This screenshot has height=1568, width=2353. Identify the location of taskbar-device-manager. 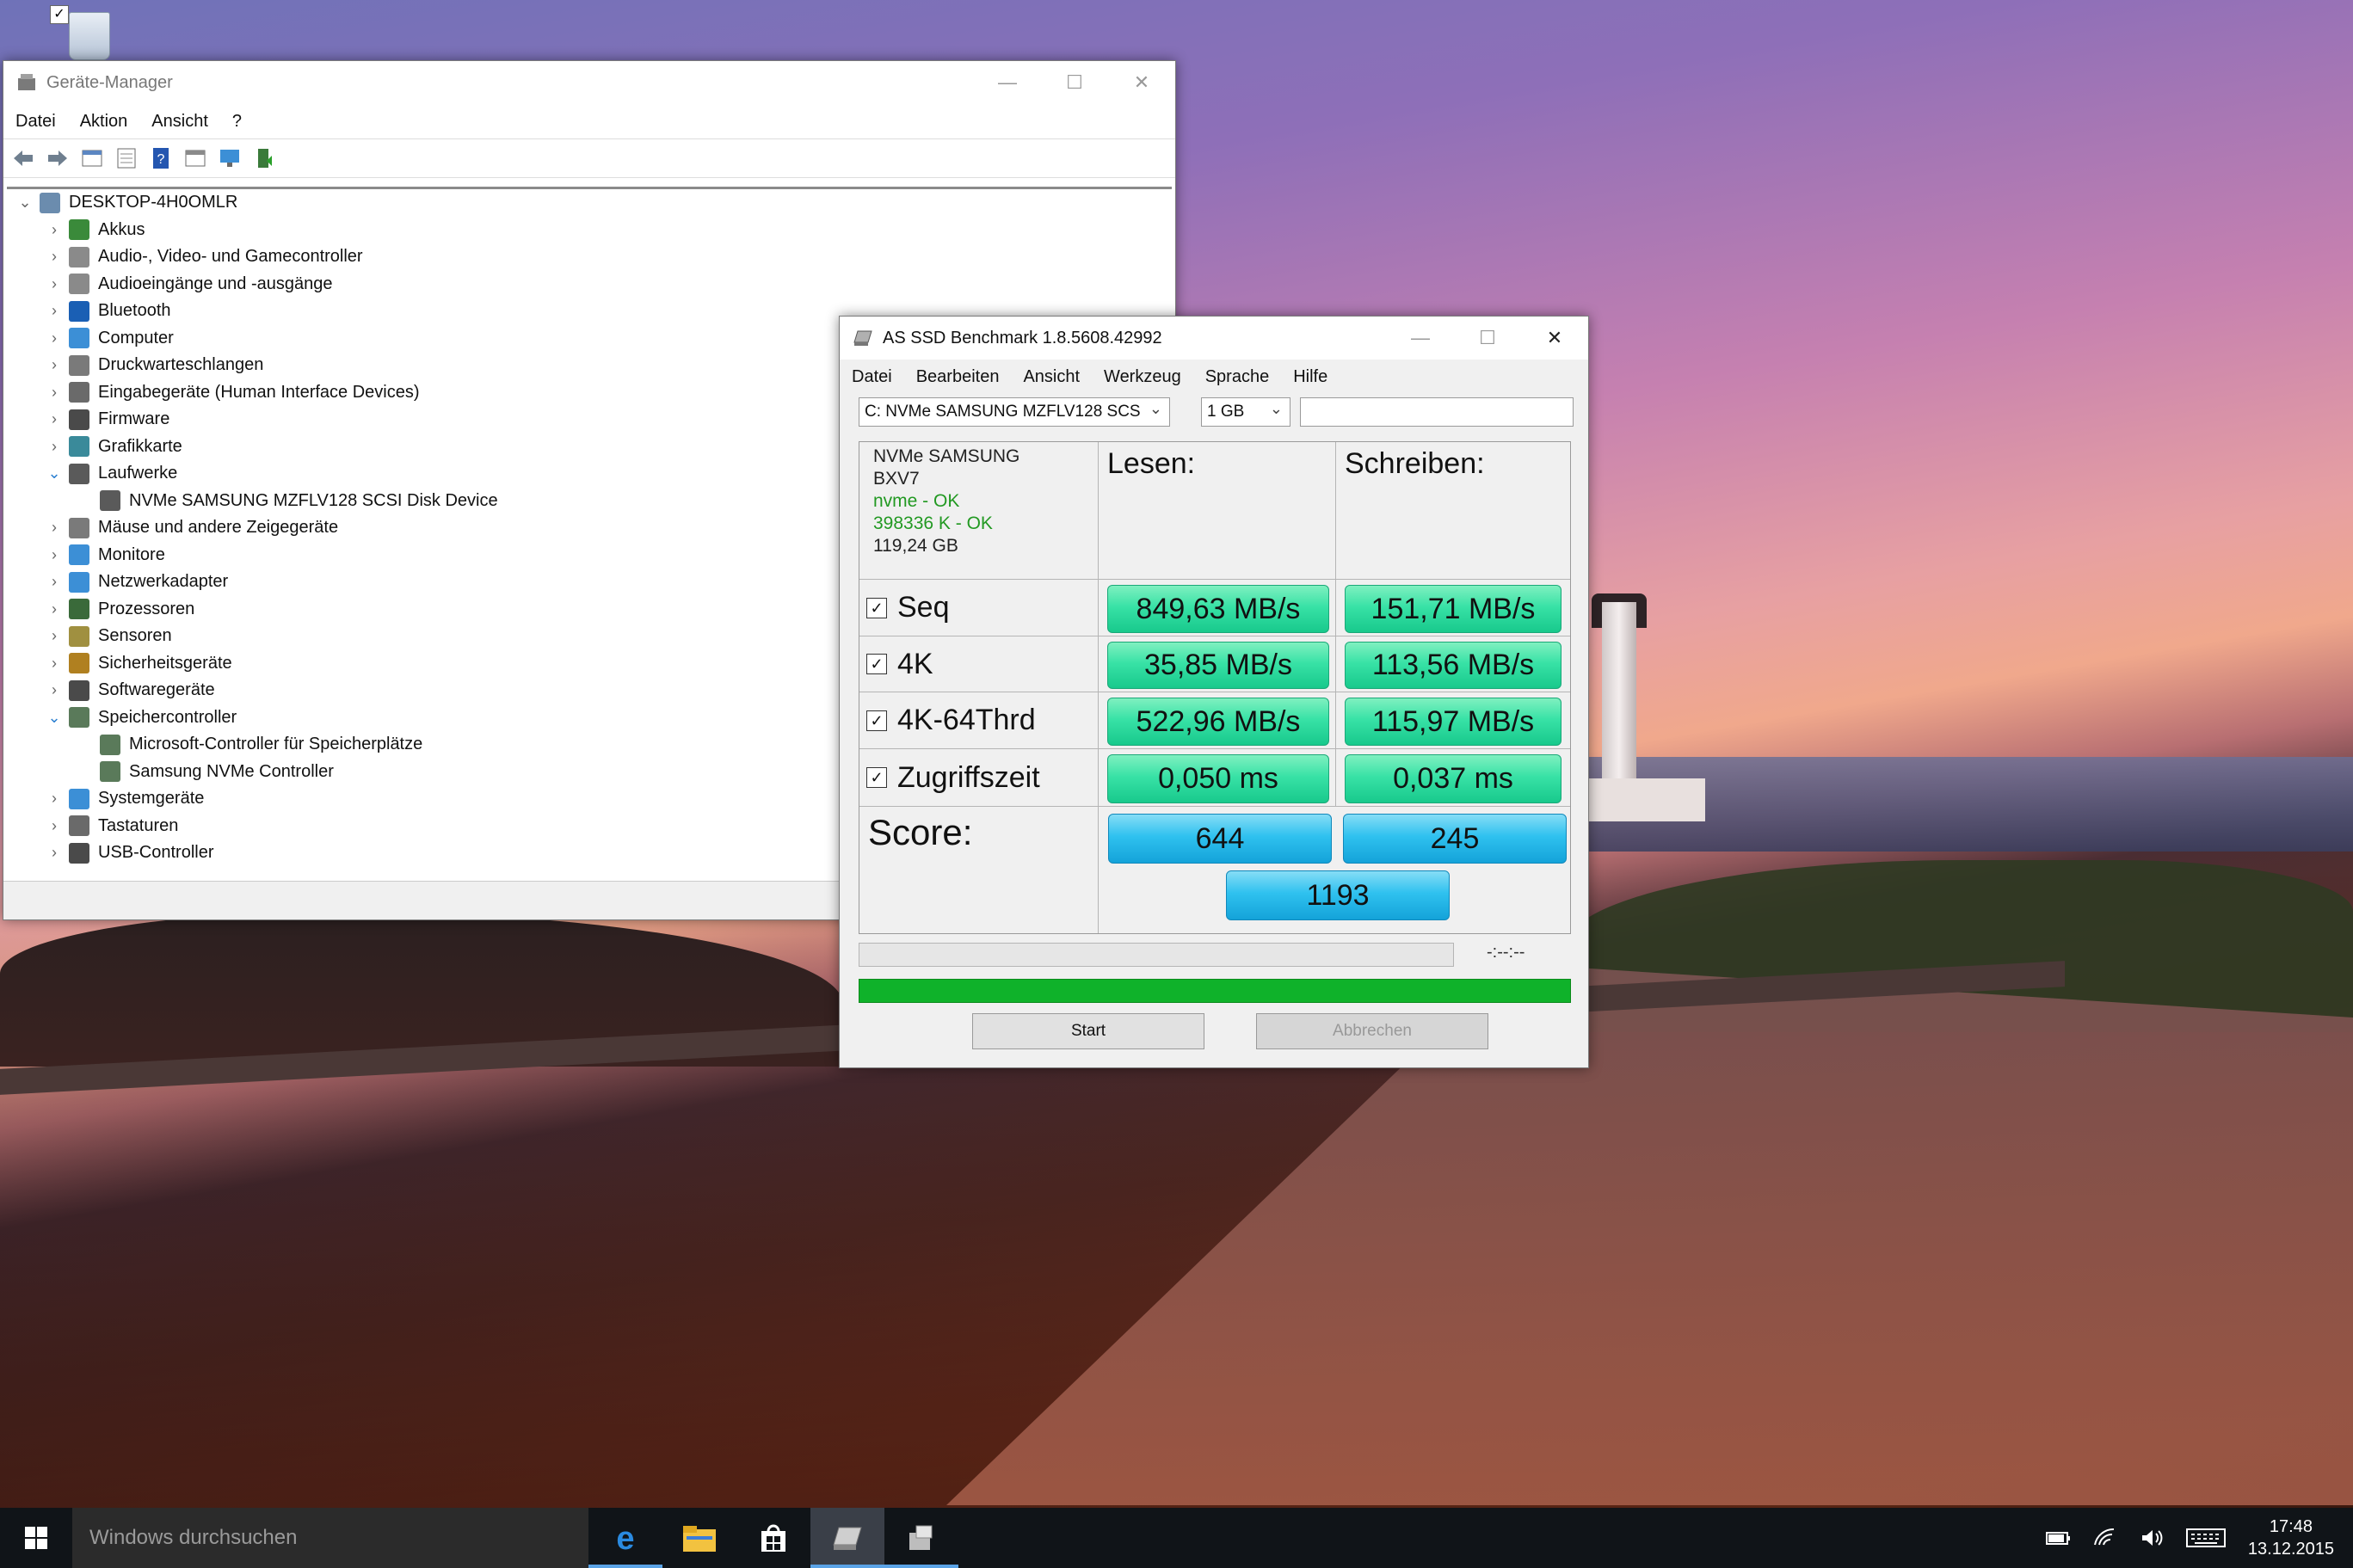
(921, 1538).